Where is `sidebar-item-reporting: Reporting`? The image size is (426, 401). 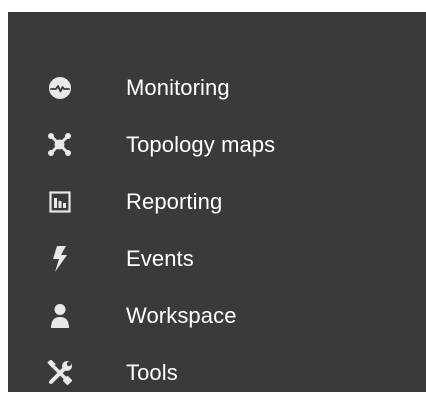
sidebar-item-reporting: Reporting is located at coordinates (217, 201).